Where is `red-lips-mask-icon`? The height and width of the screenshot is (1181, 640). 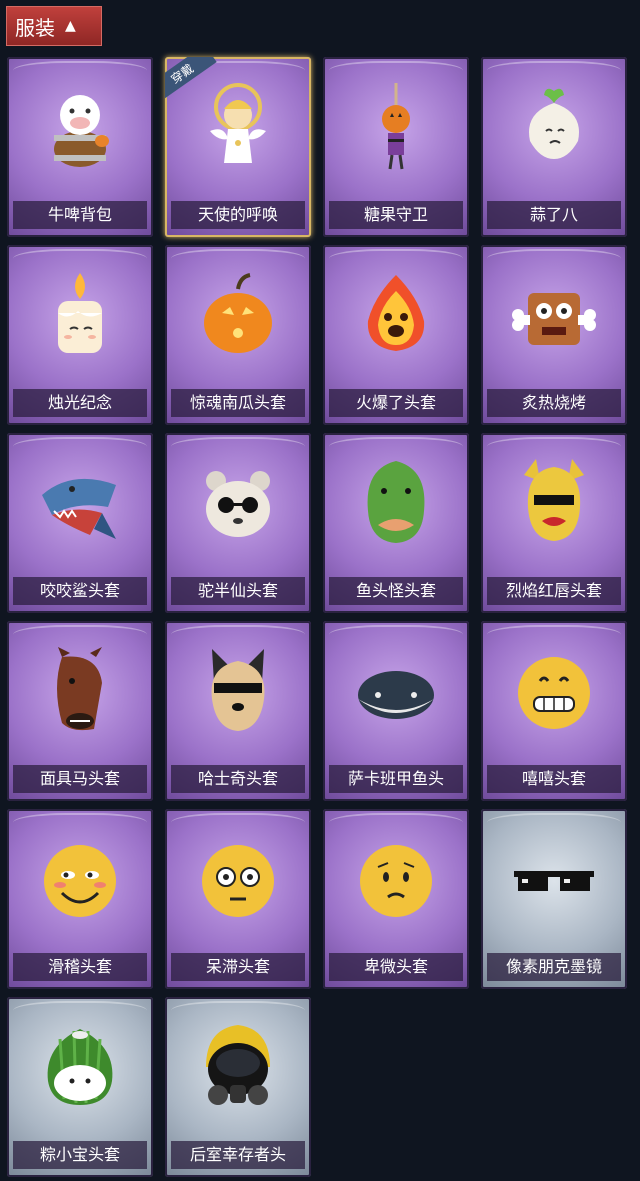
red-lips-mask-icon is located at coordinates (554, 503).